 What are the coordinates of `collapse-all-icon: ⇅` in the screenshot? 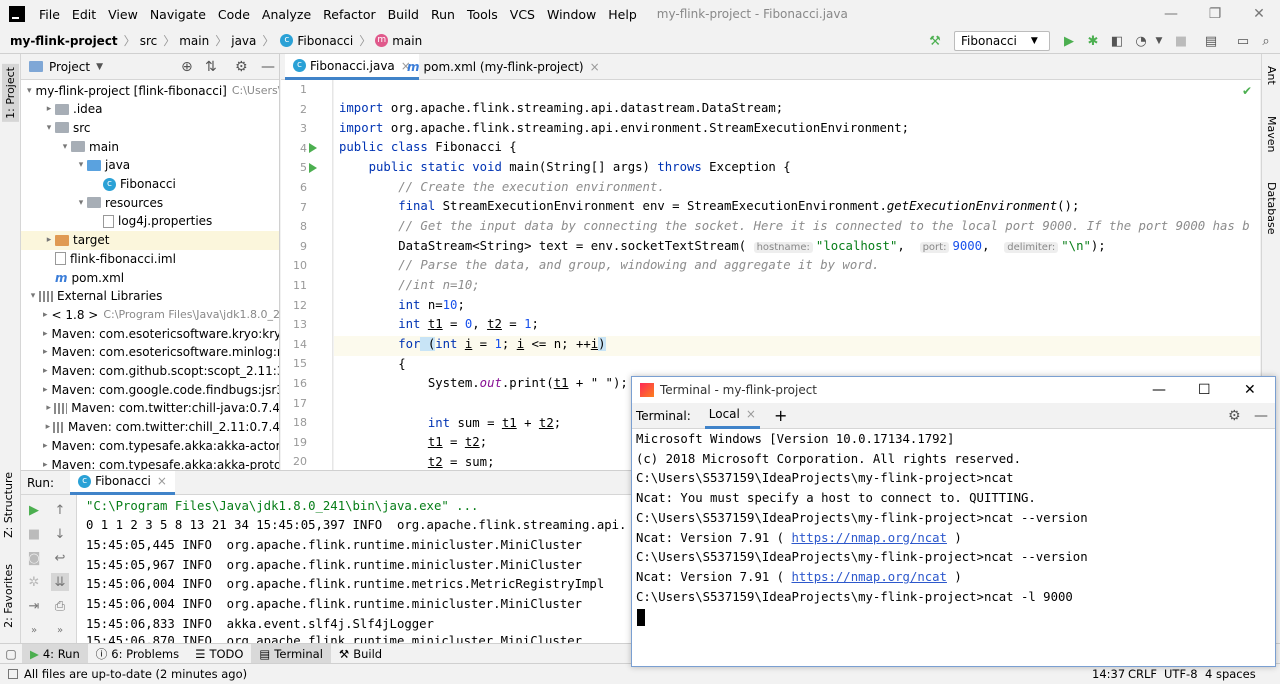 It's located at (211, 67).